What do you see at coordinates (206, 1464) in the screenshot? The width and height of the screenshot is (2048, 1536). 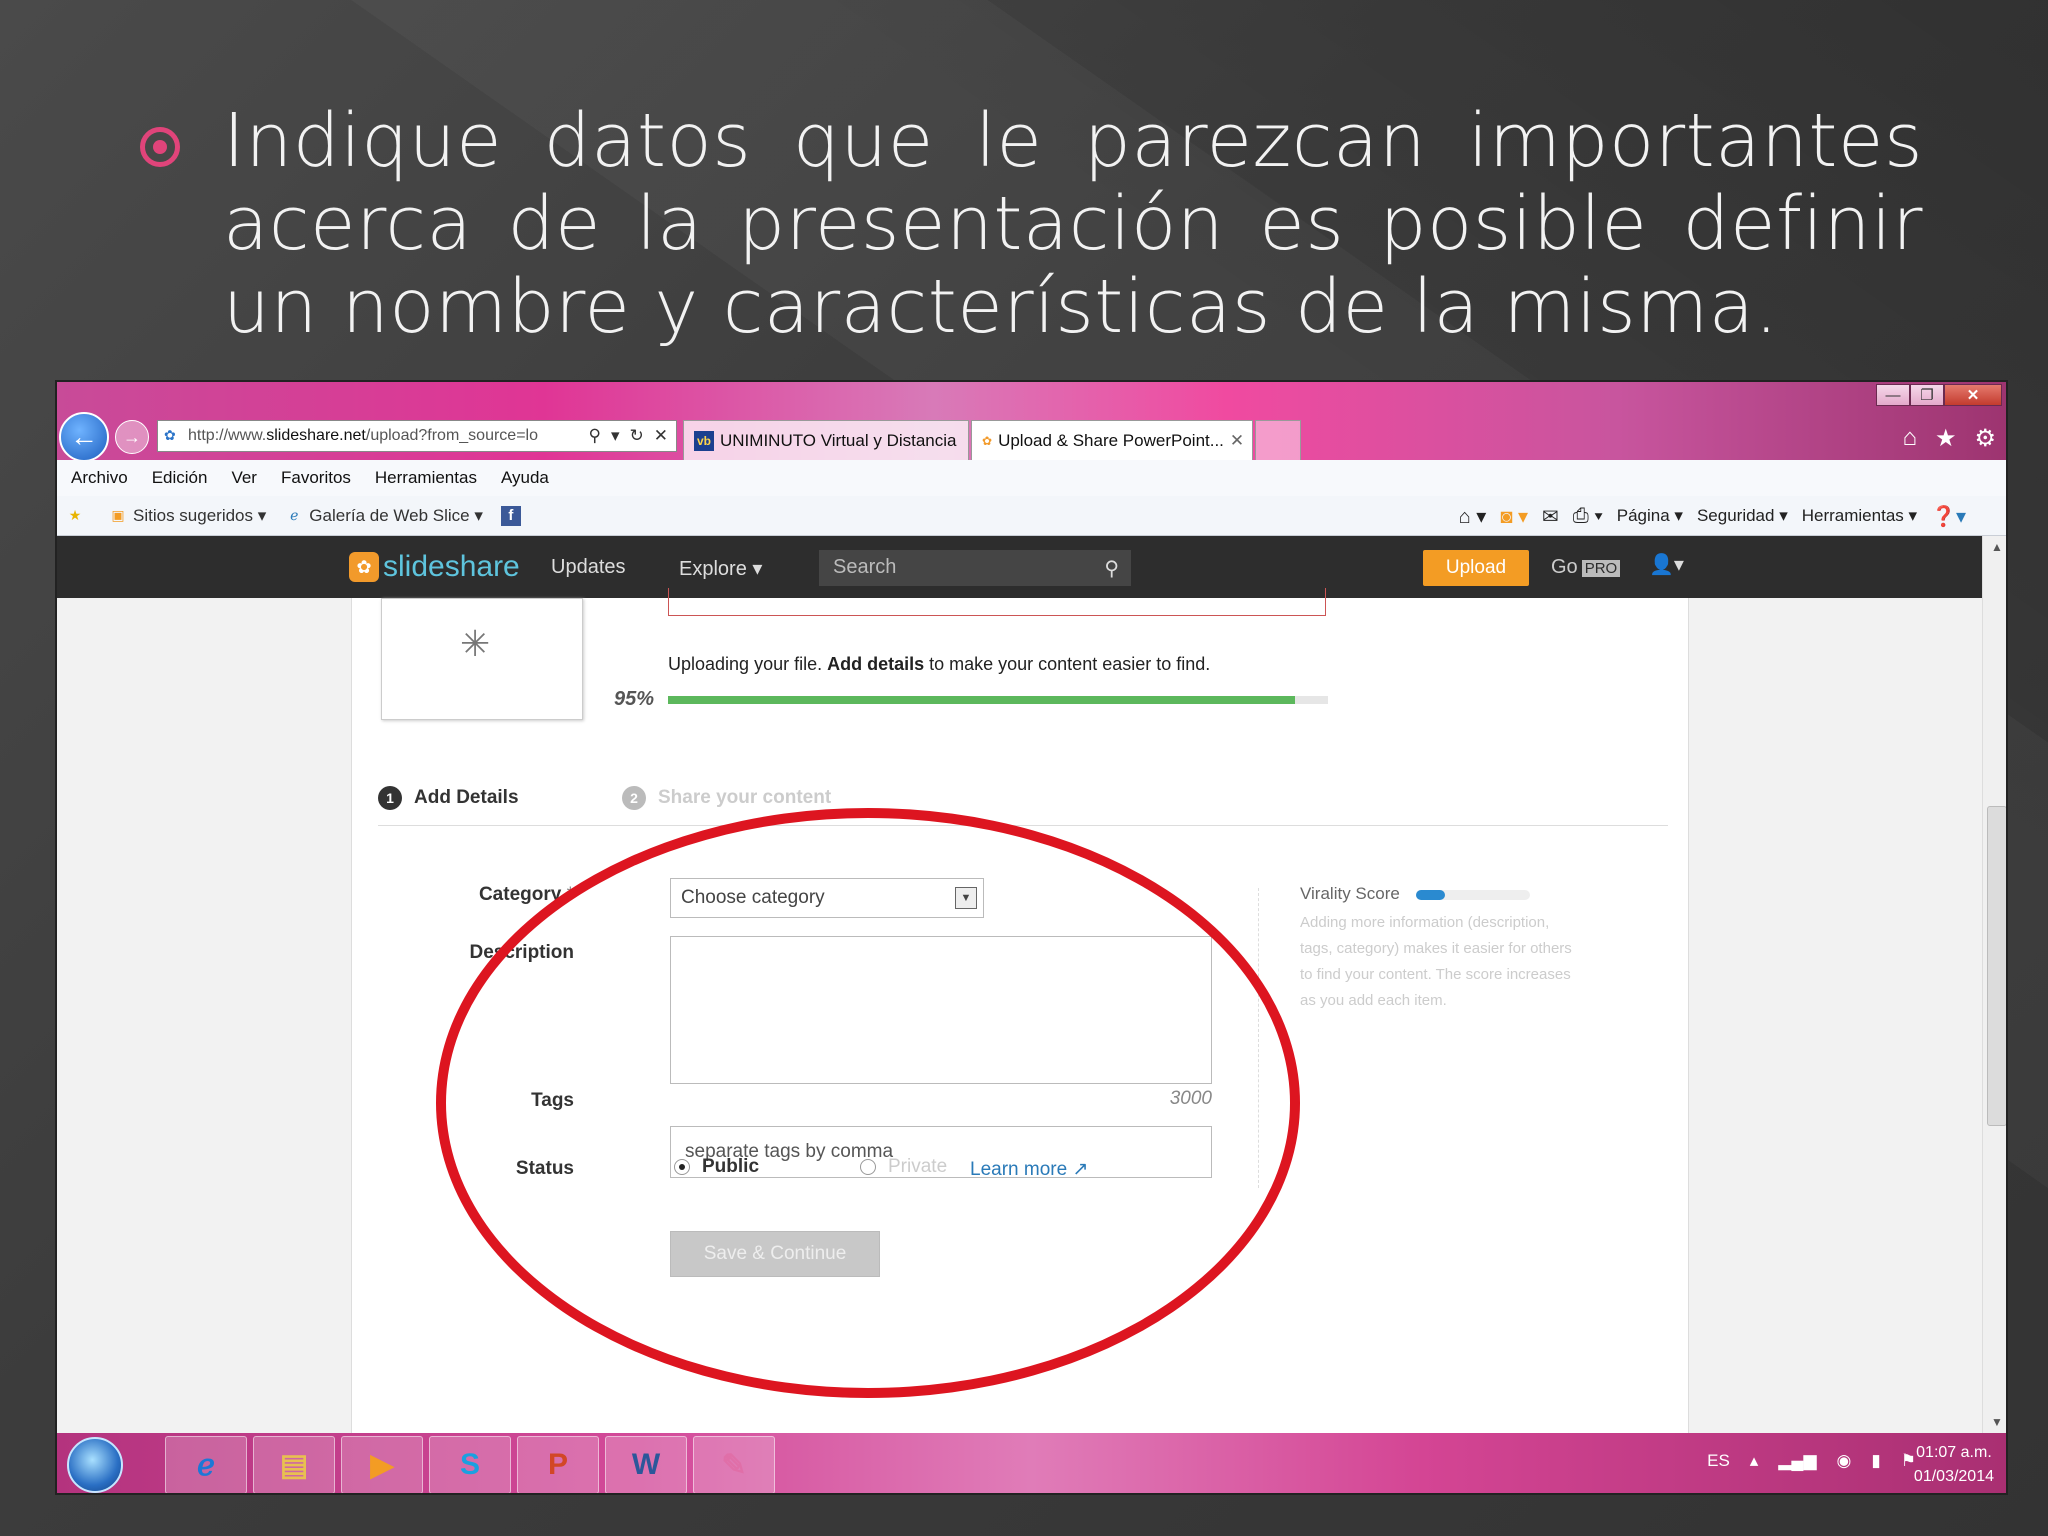 I see `ie-taskbar-icon: ℯ` at bounding box center [206, 1464].